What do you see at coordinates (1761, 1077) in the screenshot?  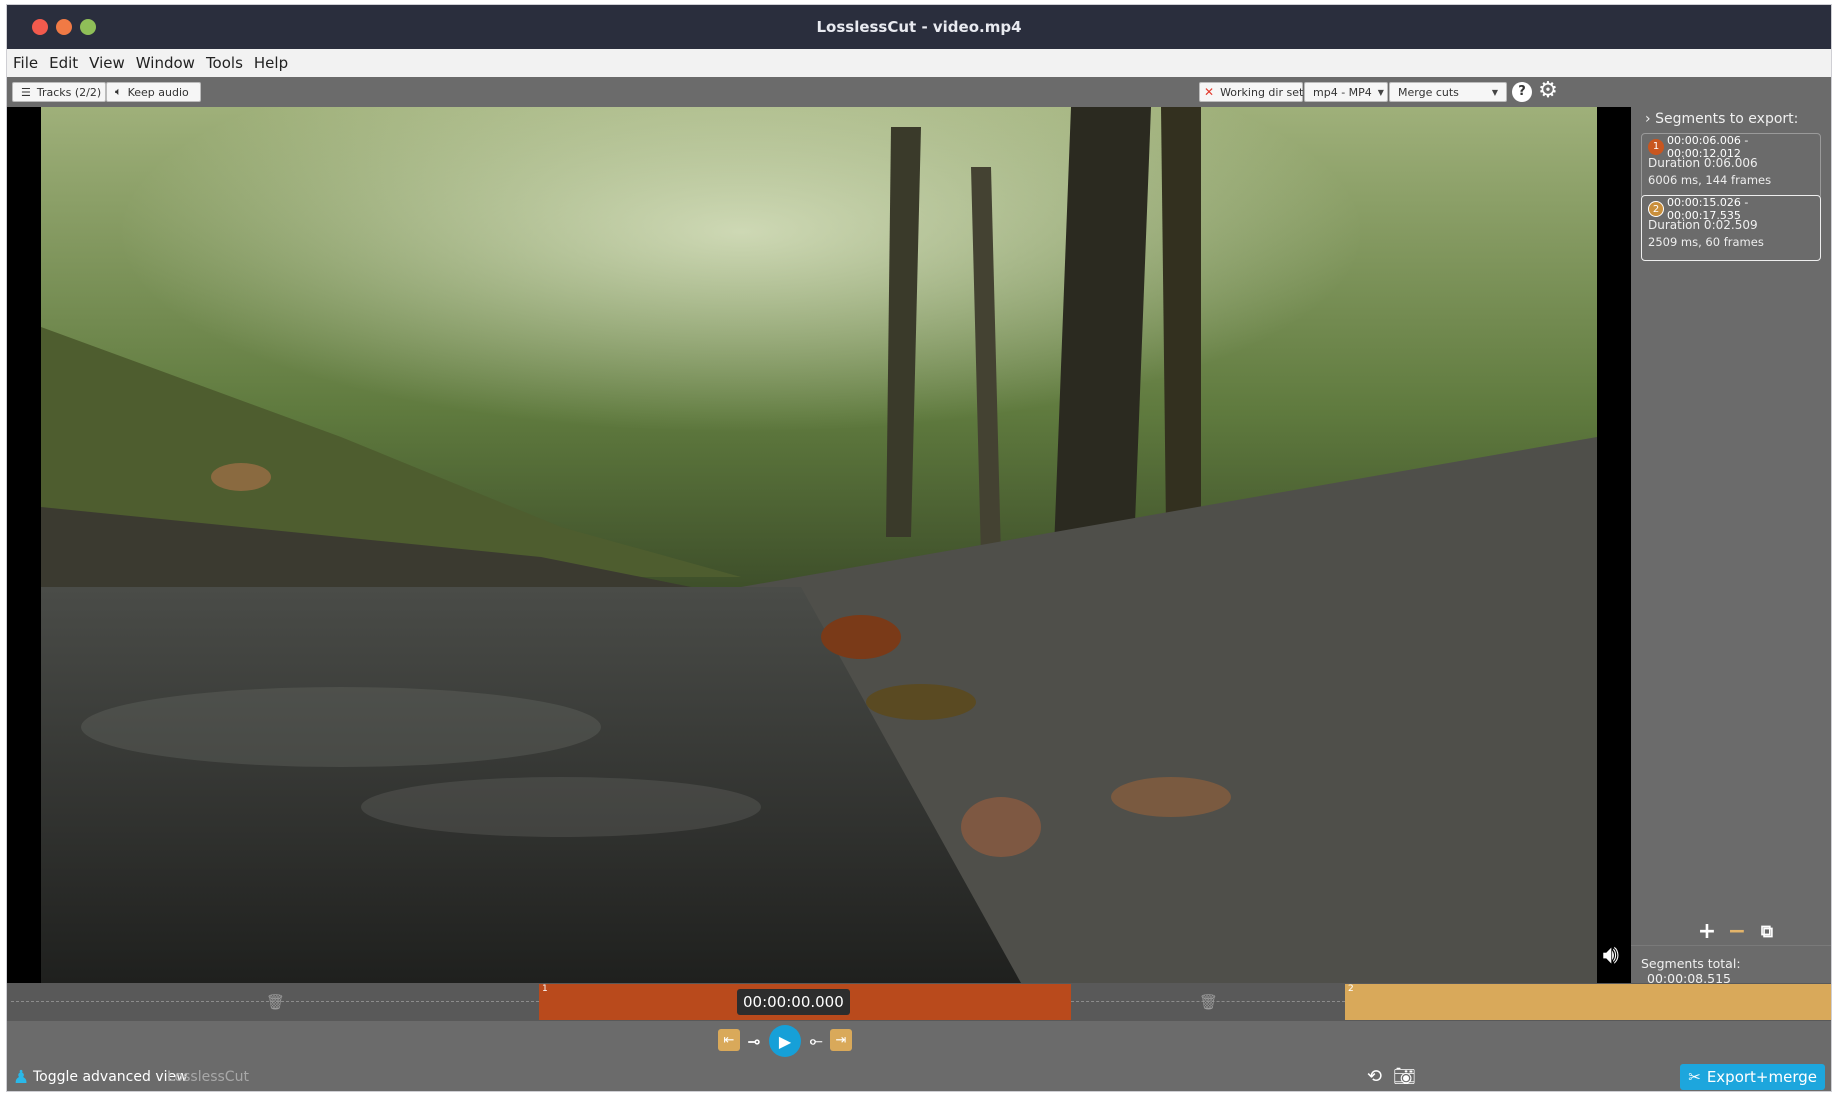 I see `export-label: Export+merge` at bounding box center [1761, 1077].